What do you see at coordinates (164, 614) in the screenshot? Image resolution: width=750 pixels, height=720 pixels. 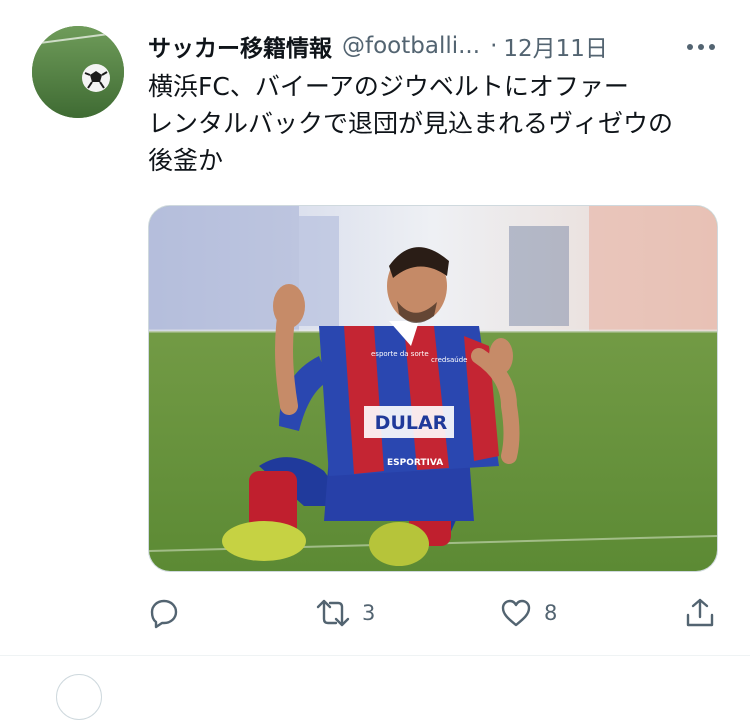 I see `reply-icon` at bounding box center [164, 614].